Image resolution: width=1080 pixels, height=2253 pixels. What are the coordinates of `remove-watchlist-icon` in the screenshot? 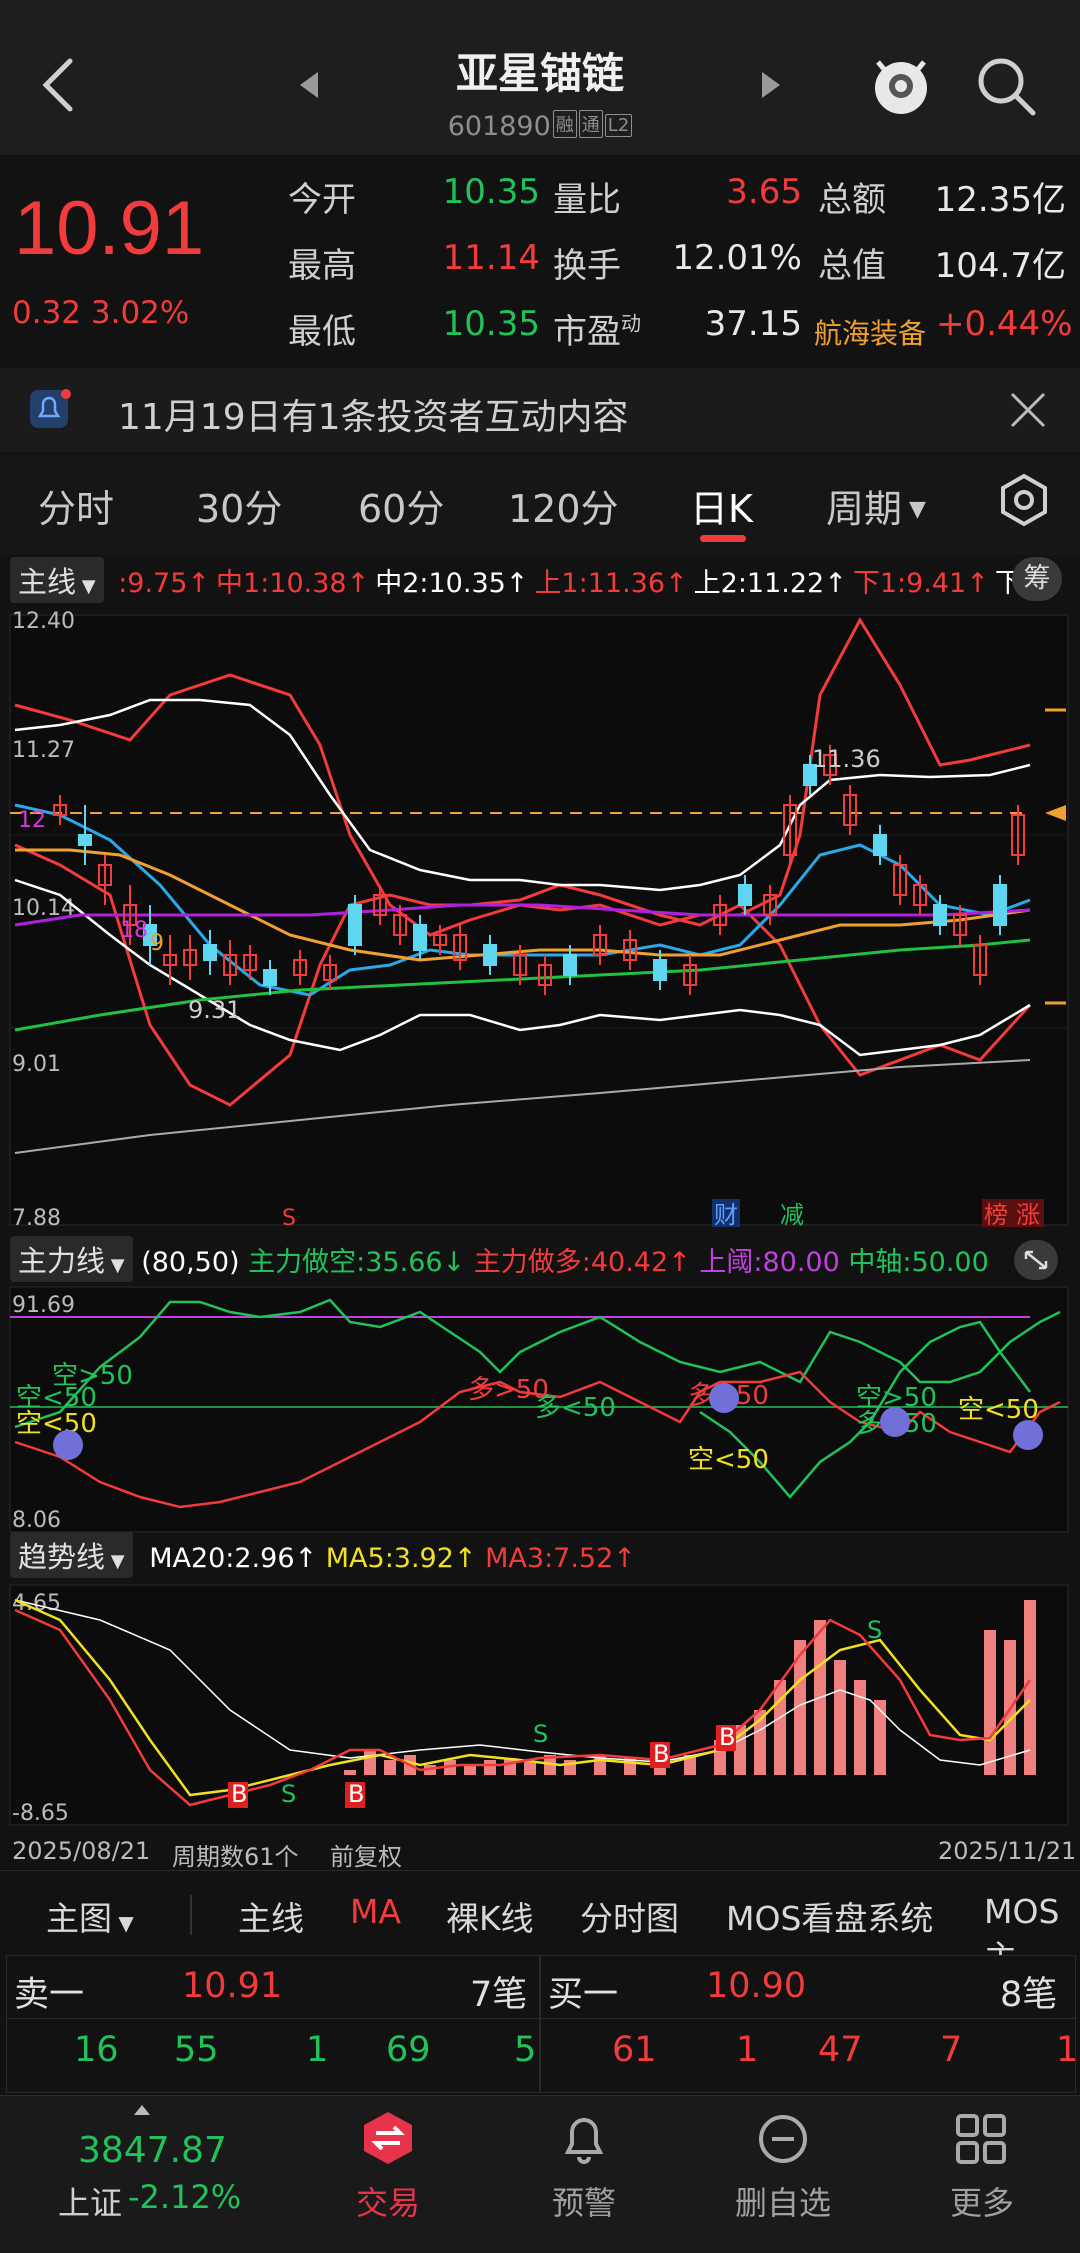 It's located at (783, 2139).